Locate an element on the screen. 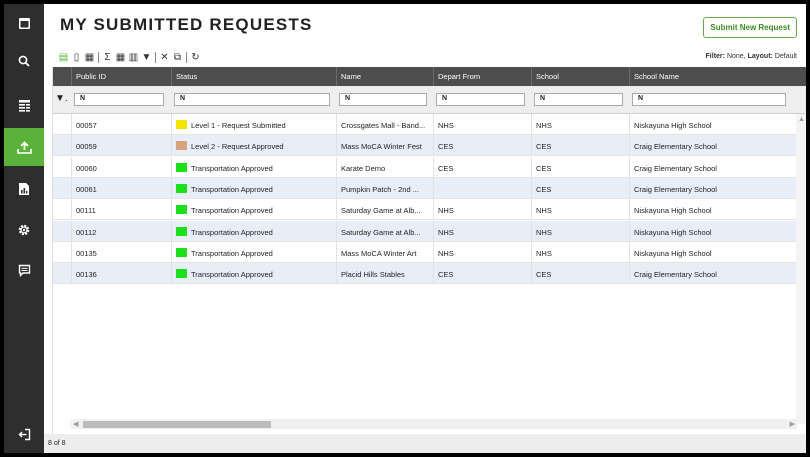 This screenshot has height=457, width=810. scroll-right-icon: ▶ is located at coordinates (792, 424).